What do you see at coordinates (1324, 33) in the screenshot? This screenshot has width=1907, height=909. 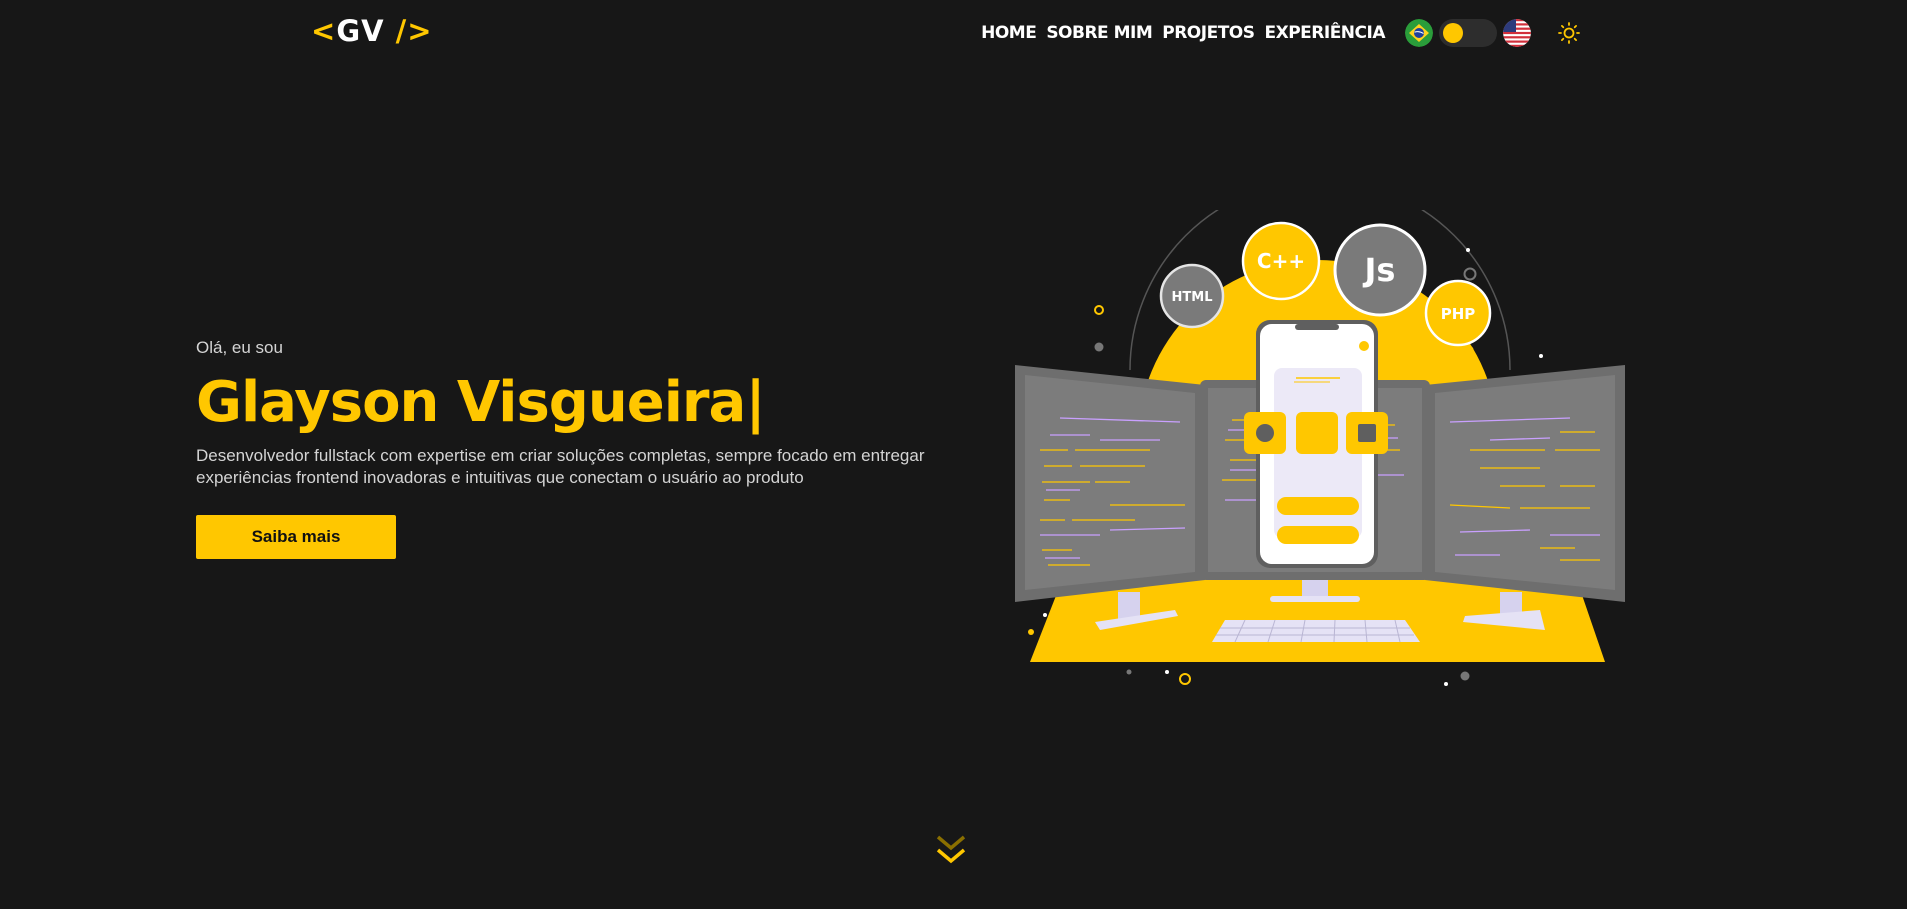 I see `nav-experiencia: EXPERIÊNCIA` at bounding box center [1324, 33].